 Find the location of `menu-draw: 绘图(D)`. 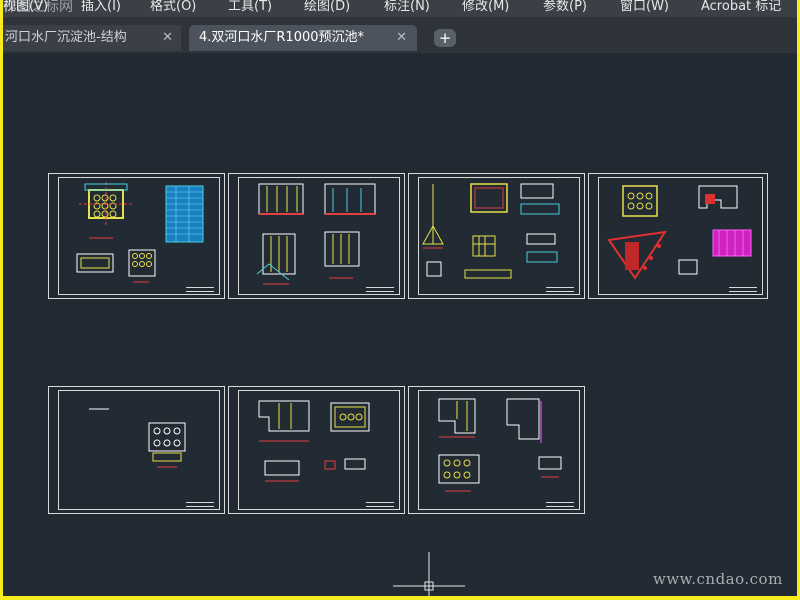

menu-draw: 绘图(D) is located at coordinates (327, 7).